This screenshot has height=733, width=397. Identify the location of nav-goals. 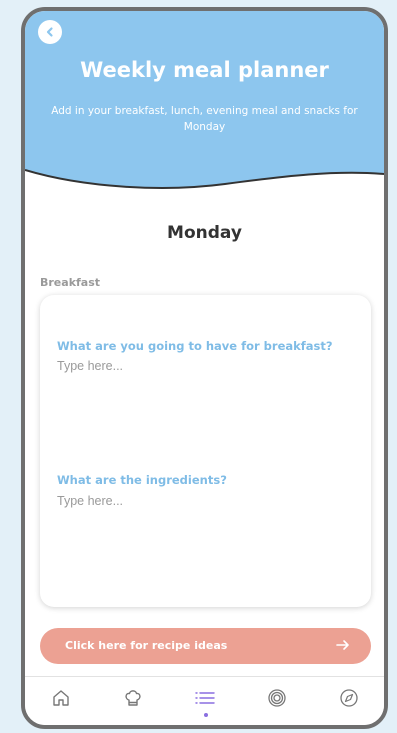
(277, 700).